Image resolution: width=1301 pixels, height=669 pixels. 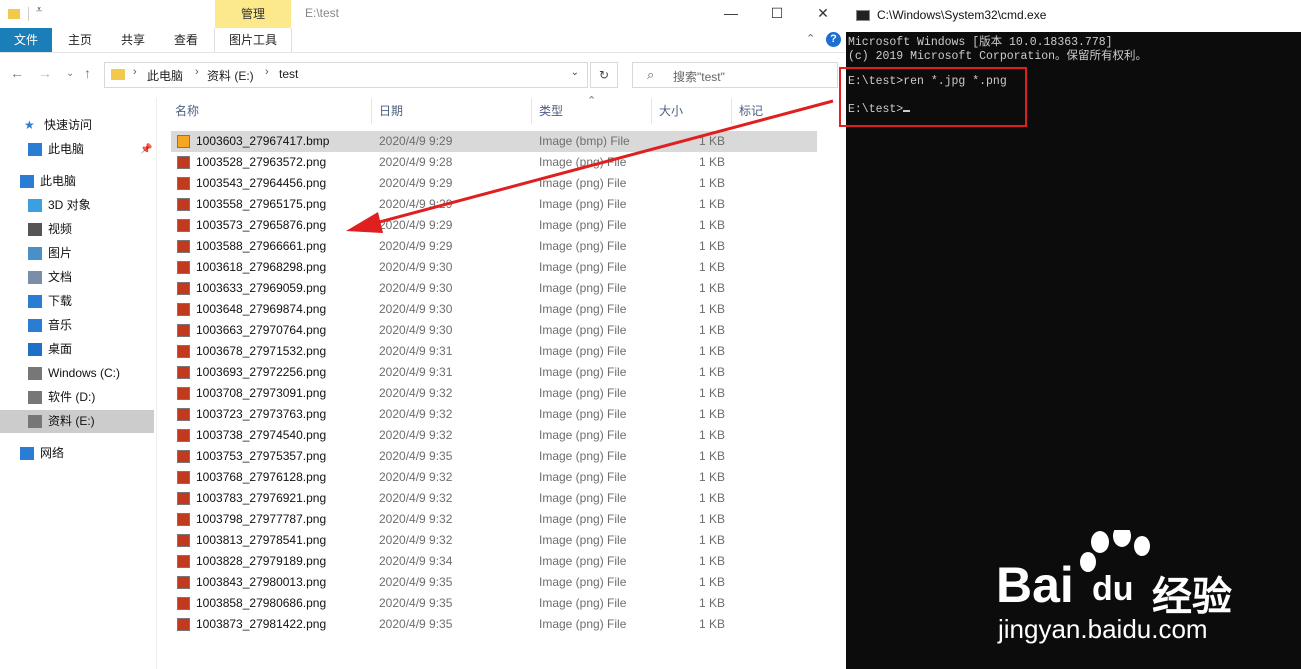 I want to click on watermark-url: jingyan.baidu.com, so click(x=1103, y=629).